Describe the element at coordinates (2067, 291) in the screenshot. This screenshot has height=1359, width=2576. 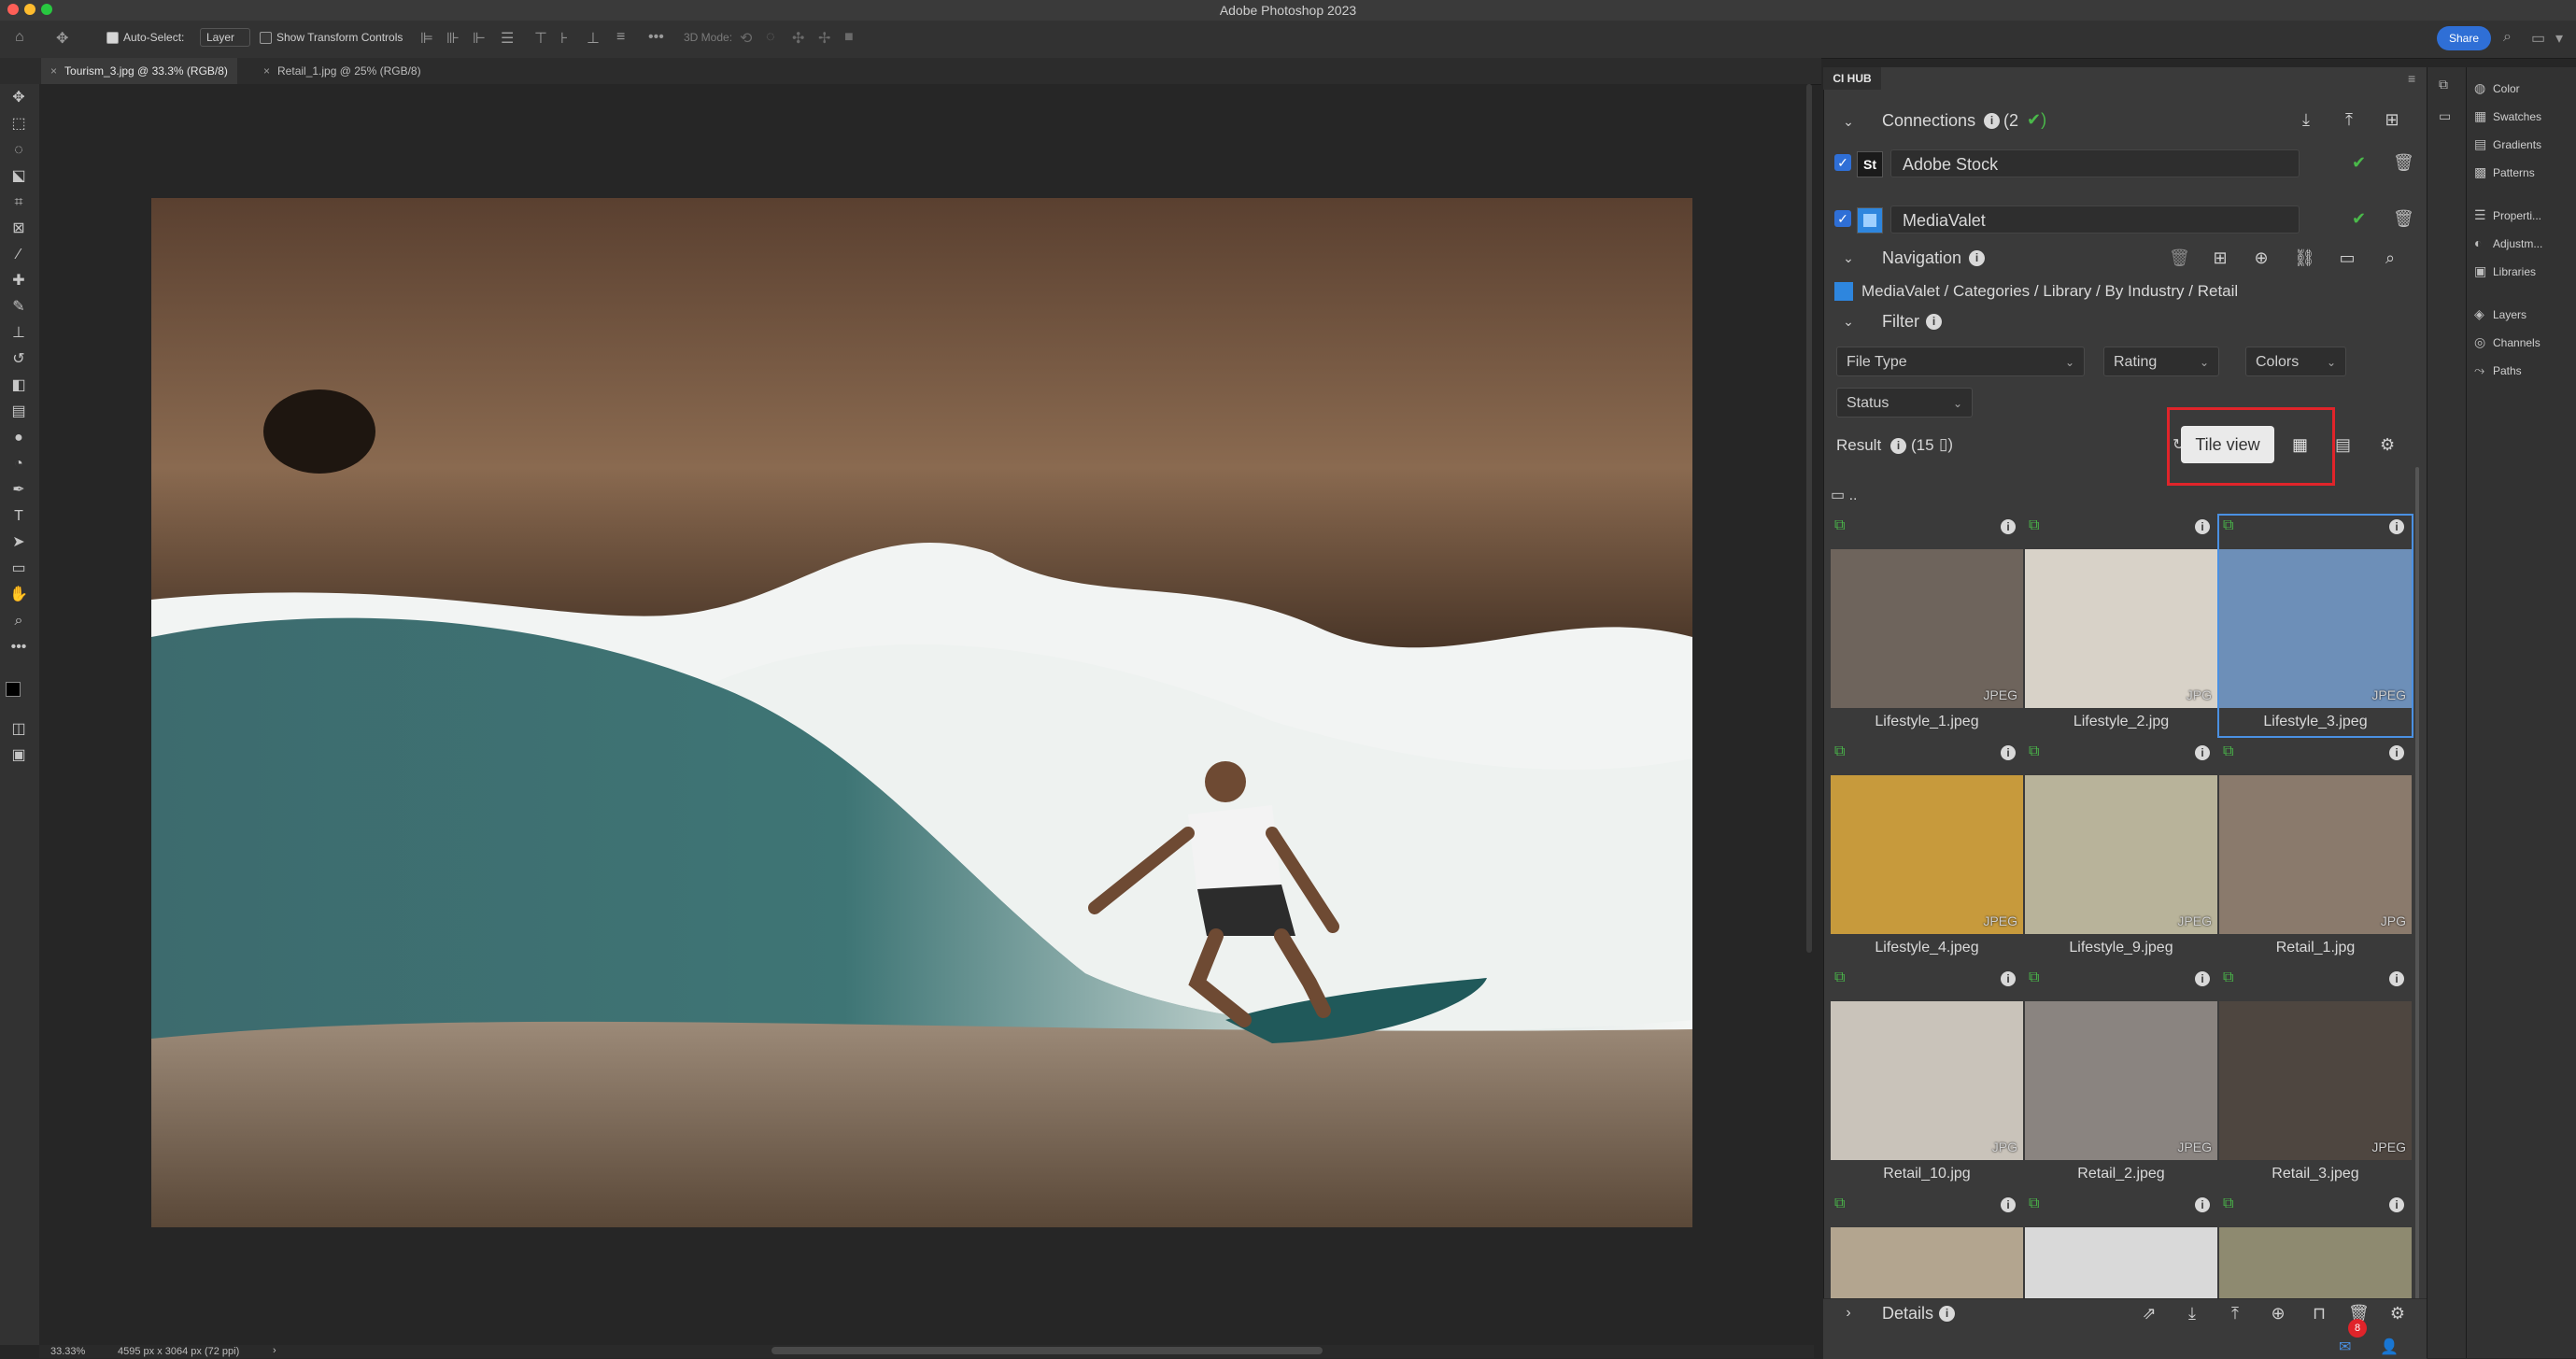
I see `breadcrumb-item: Library` at that location.